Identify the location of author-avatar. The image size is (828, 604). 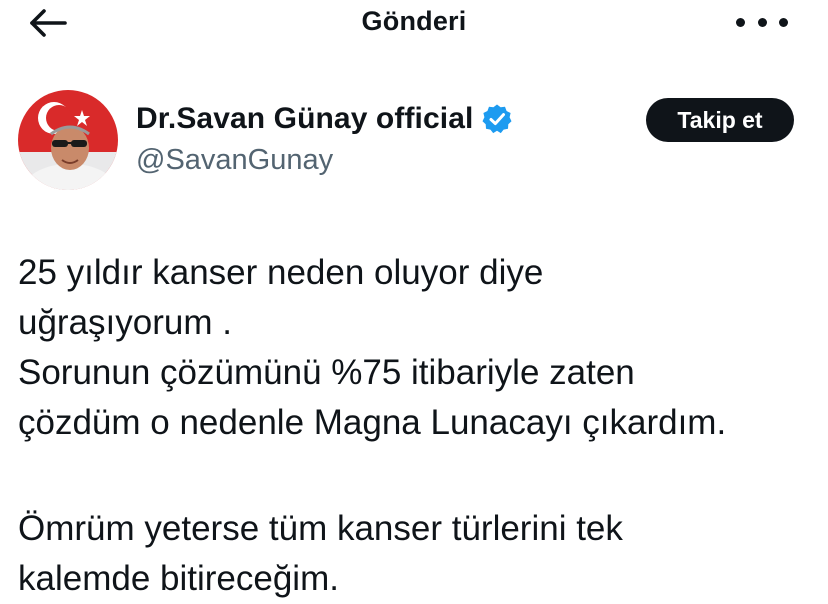
(68, 140).